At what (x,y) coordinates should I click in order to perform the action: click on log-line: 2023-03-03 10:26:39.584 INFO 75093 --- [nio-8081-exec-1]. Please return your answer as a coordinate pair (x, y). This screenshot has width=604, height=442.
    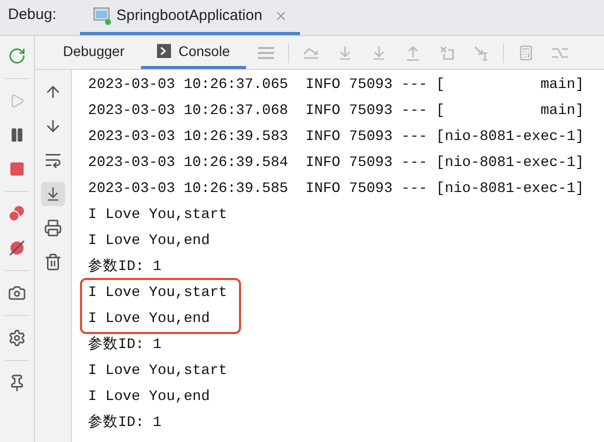
    Looking at the image, I should click on (336, 163).